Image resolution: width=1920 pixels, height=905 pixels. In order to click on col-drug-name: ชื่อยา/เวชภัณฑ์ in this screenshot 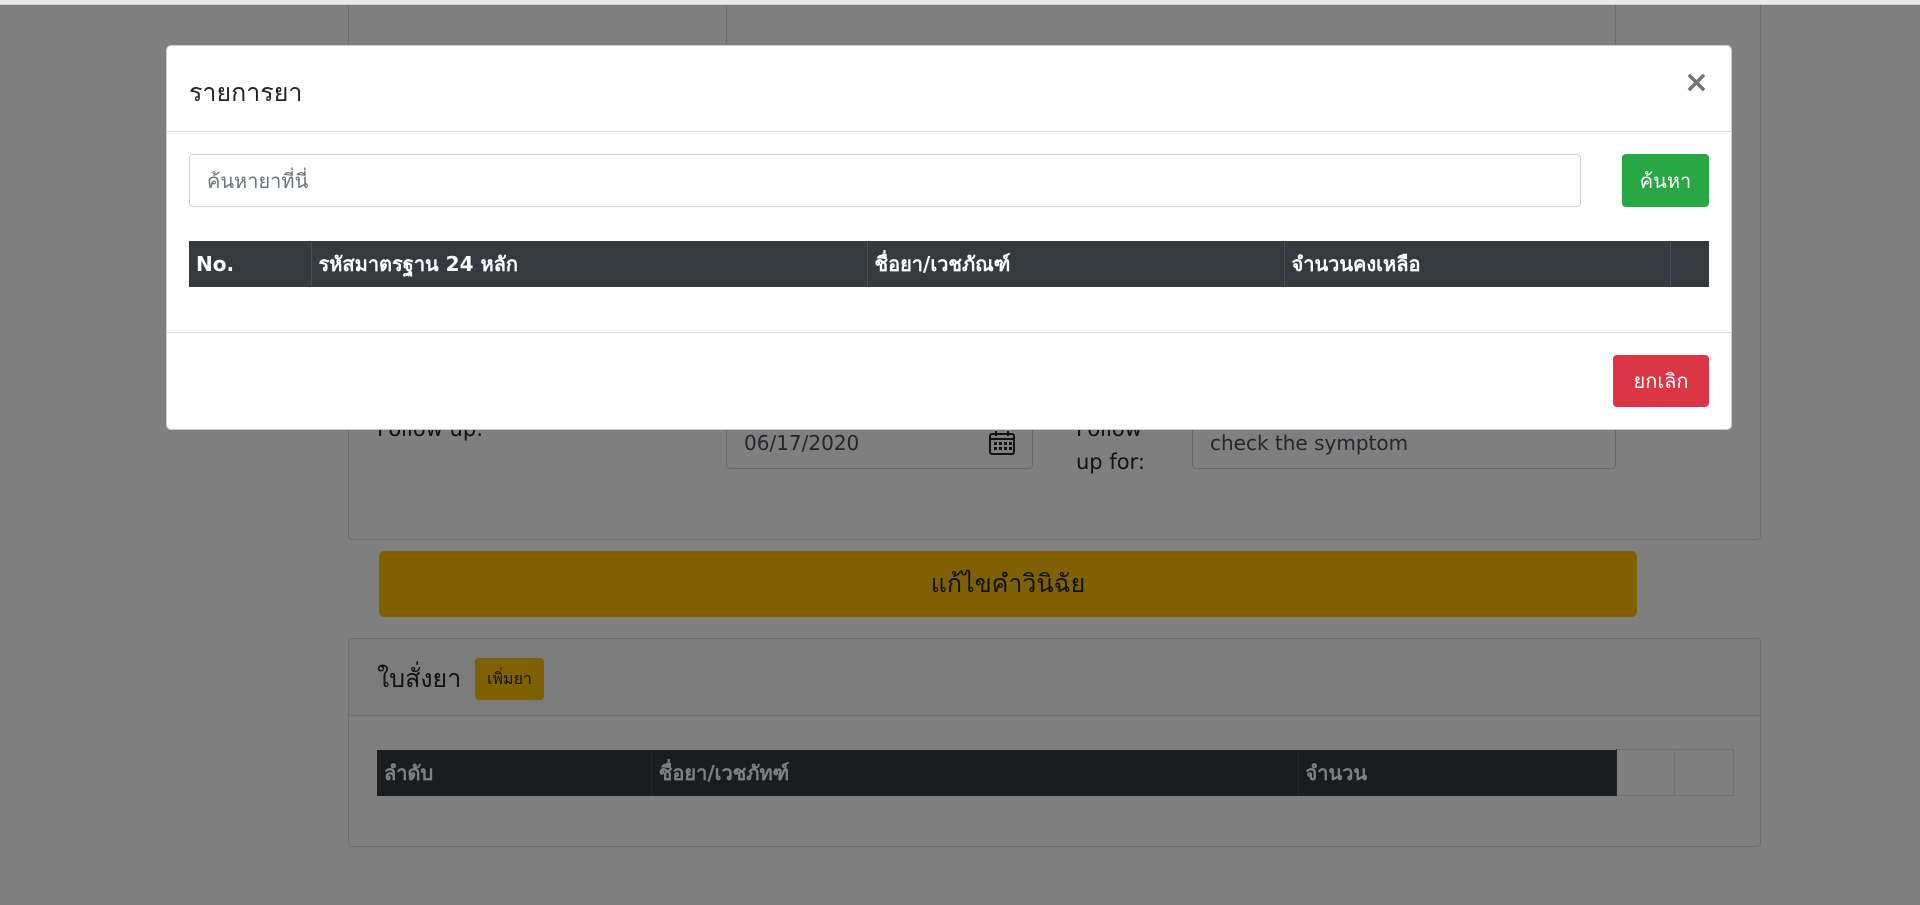, I will do `click(1076, 264)`.